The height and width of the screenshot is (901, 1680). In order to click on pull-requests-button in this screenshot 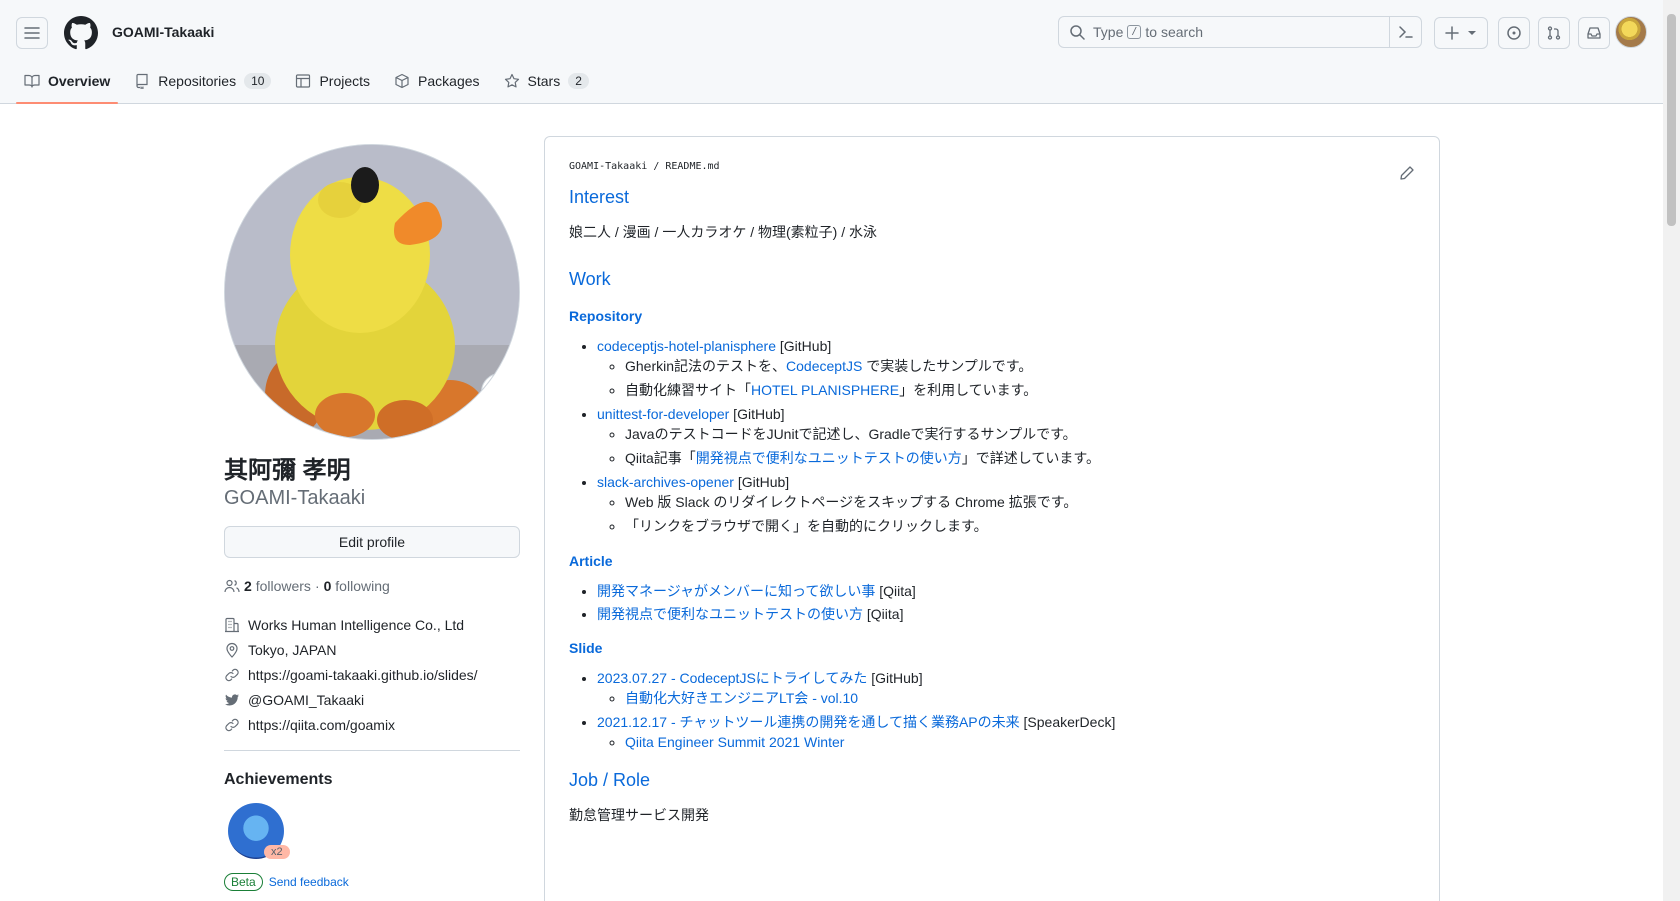, I will do `click(1554, 33)`.